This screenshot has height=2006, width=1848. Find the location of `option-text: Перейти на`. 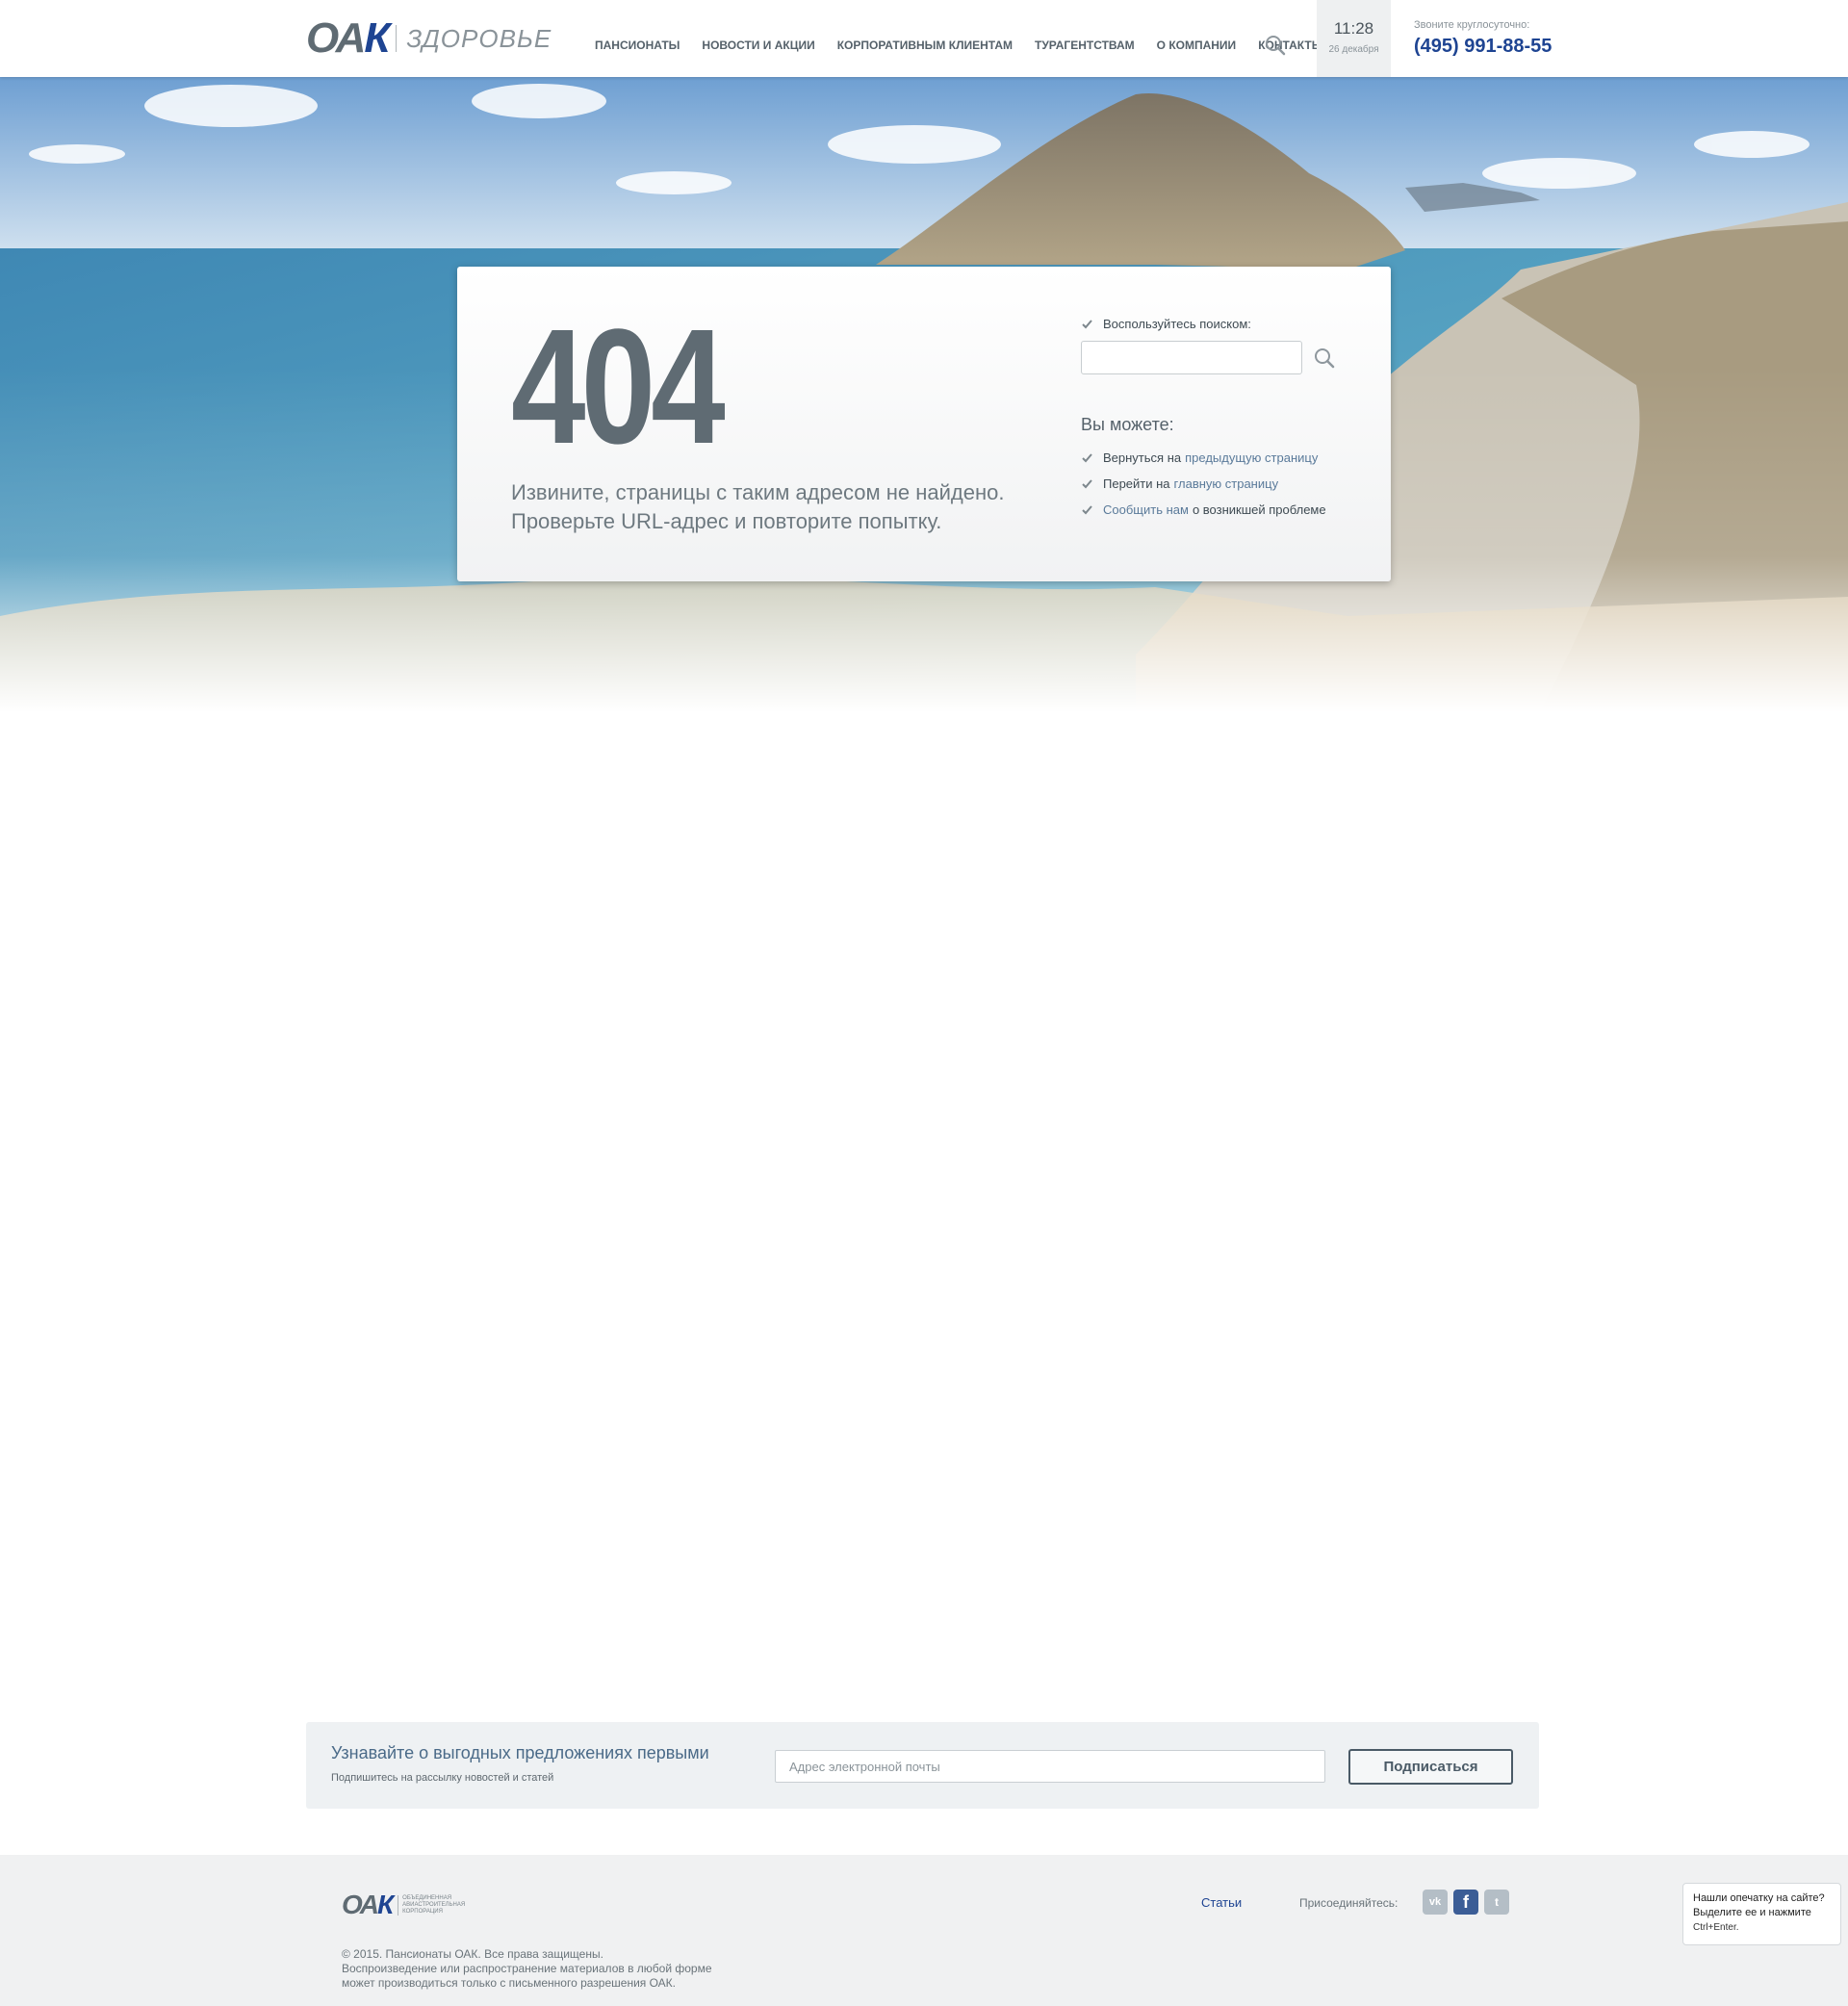

option-text: Перейти на is located at coordinates (1136, 483).